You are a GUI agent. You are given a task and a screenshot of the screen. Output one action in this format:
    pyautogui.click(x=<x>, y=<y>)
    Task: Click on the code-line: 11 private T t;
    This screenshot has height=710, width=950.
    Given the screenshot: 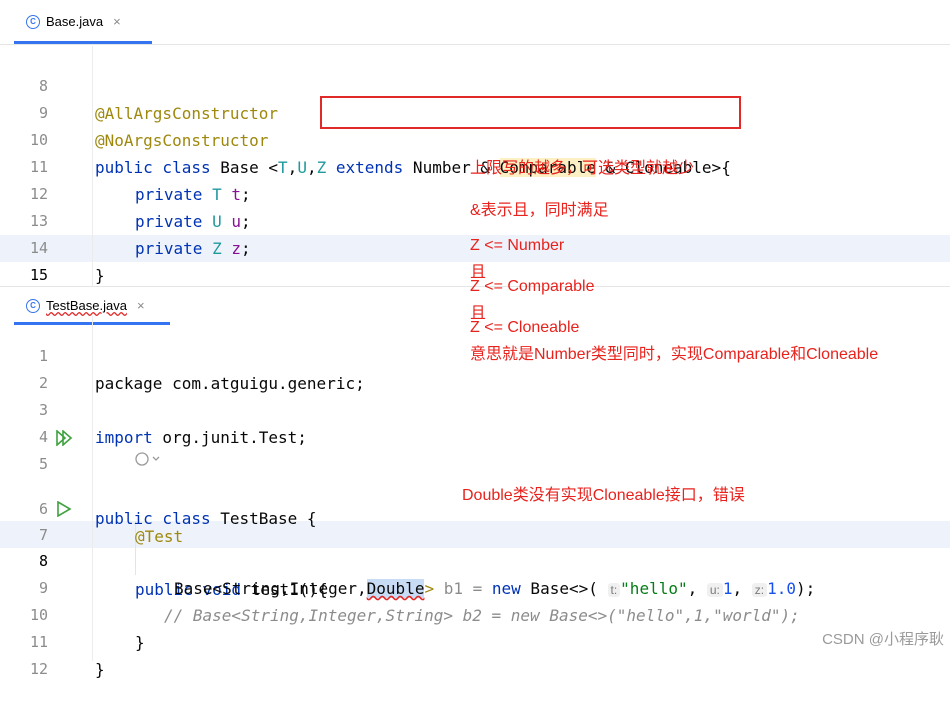 What is the action you would take?
    pyautogui.click(x=475, y=165)
    